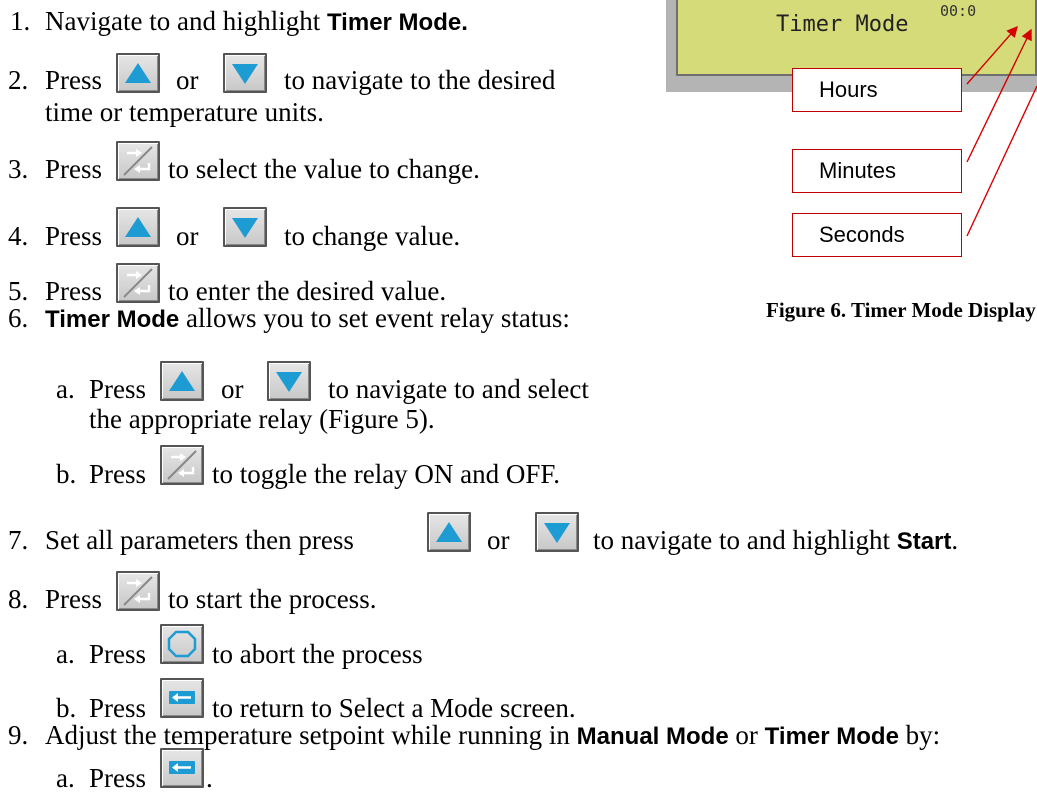 This screenshot has width=1037, height=793. I want to click on callout-seconds: Seconds, so click(877, 235).